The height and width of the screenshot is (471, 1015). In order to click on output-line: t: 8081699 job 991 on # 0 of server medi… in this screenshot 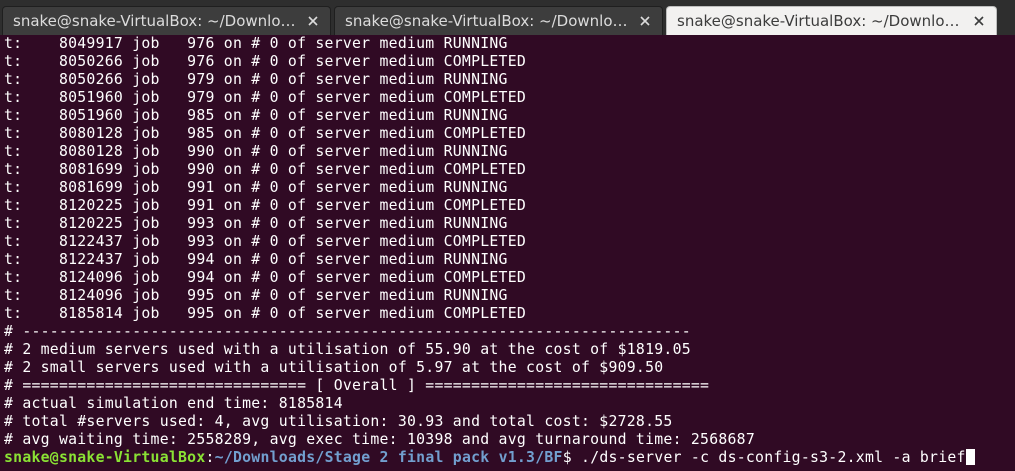, I will do `click(256, 187)`.